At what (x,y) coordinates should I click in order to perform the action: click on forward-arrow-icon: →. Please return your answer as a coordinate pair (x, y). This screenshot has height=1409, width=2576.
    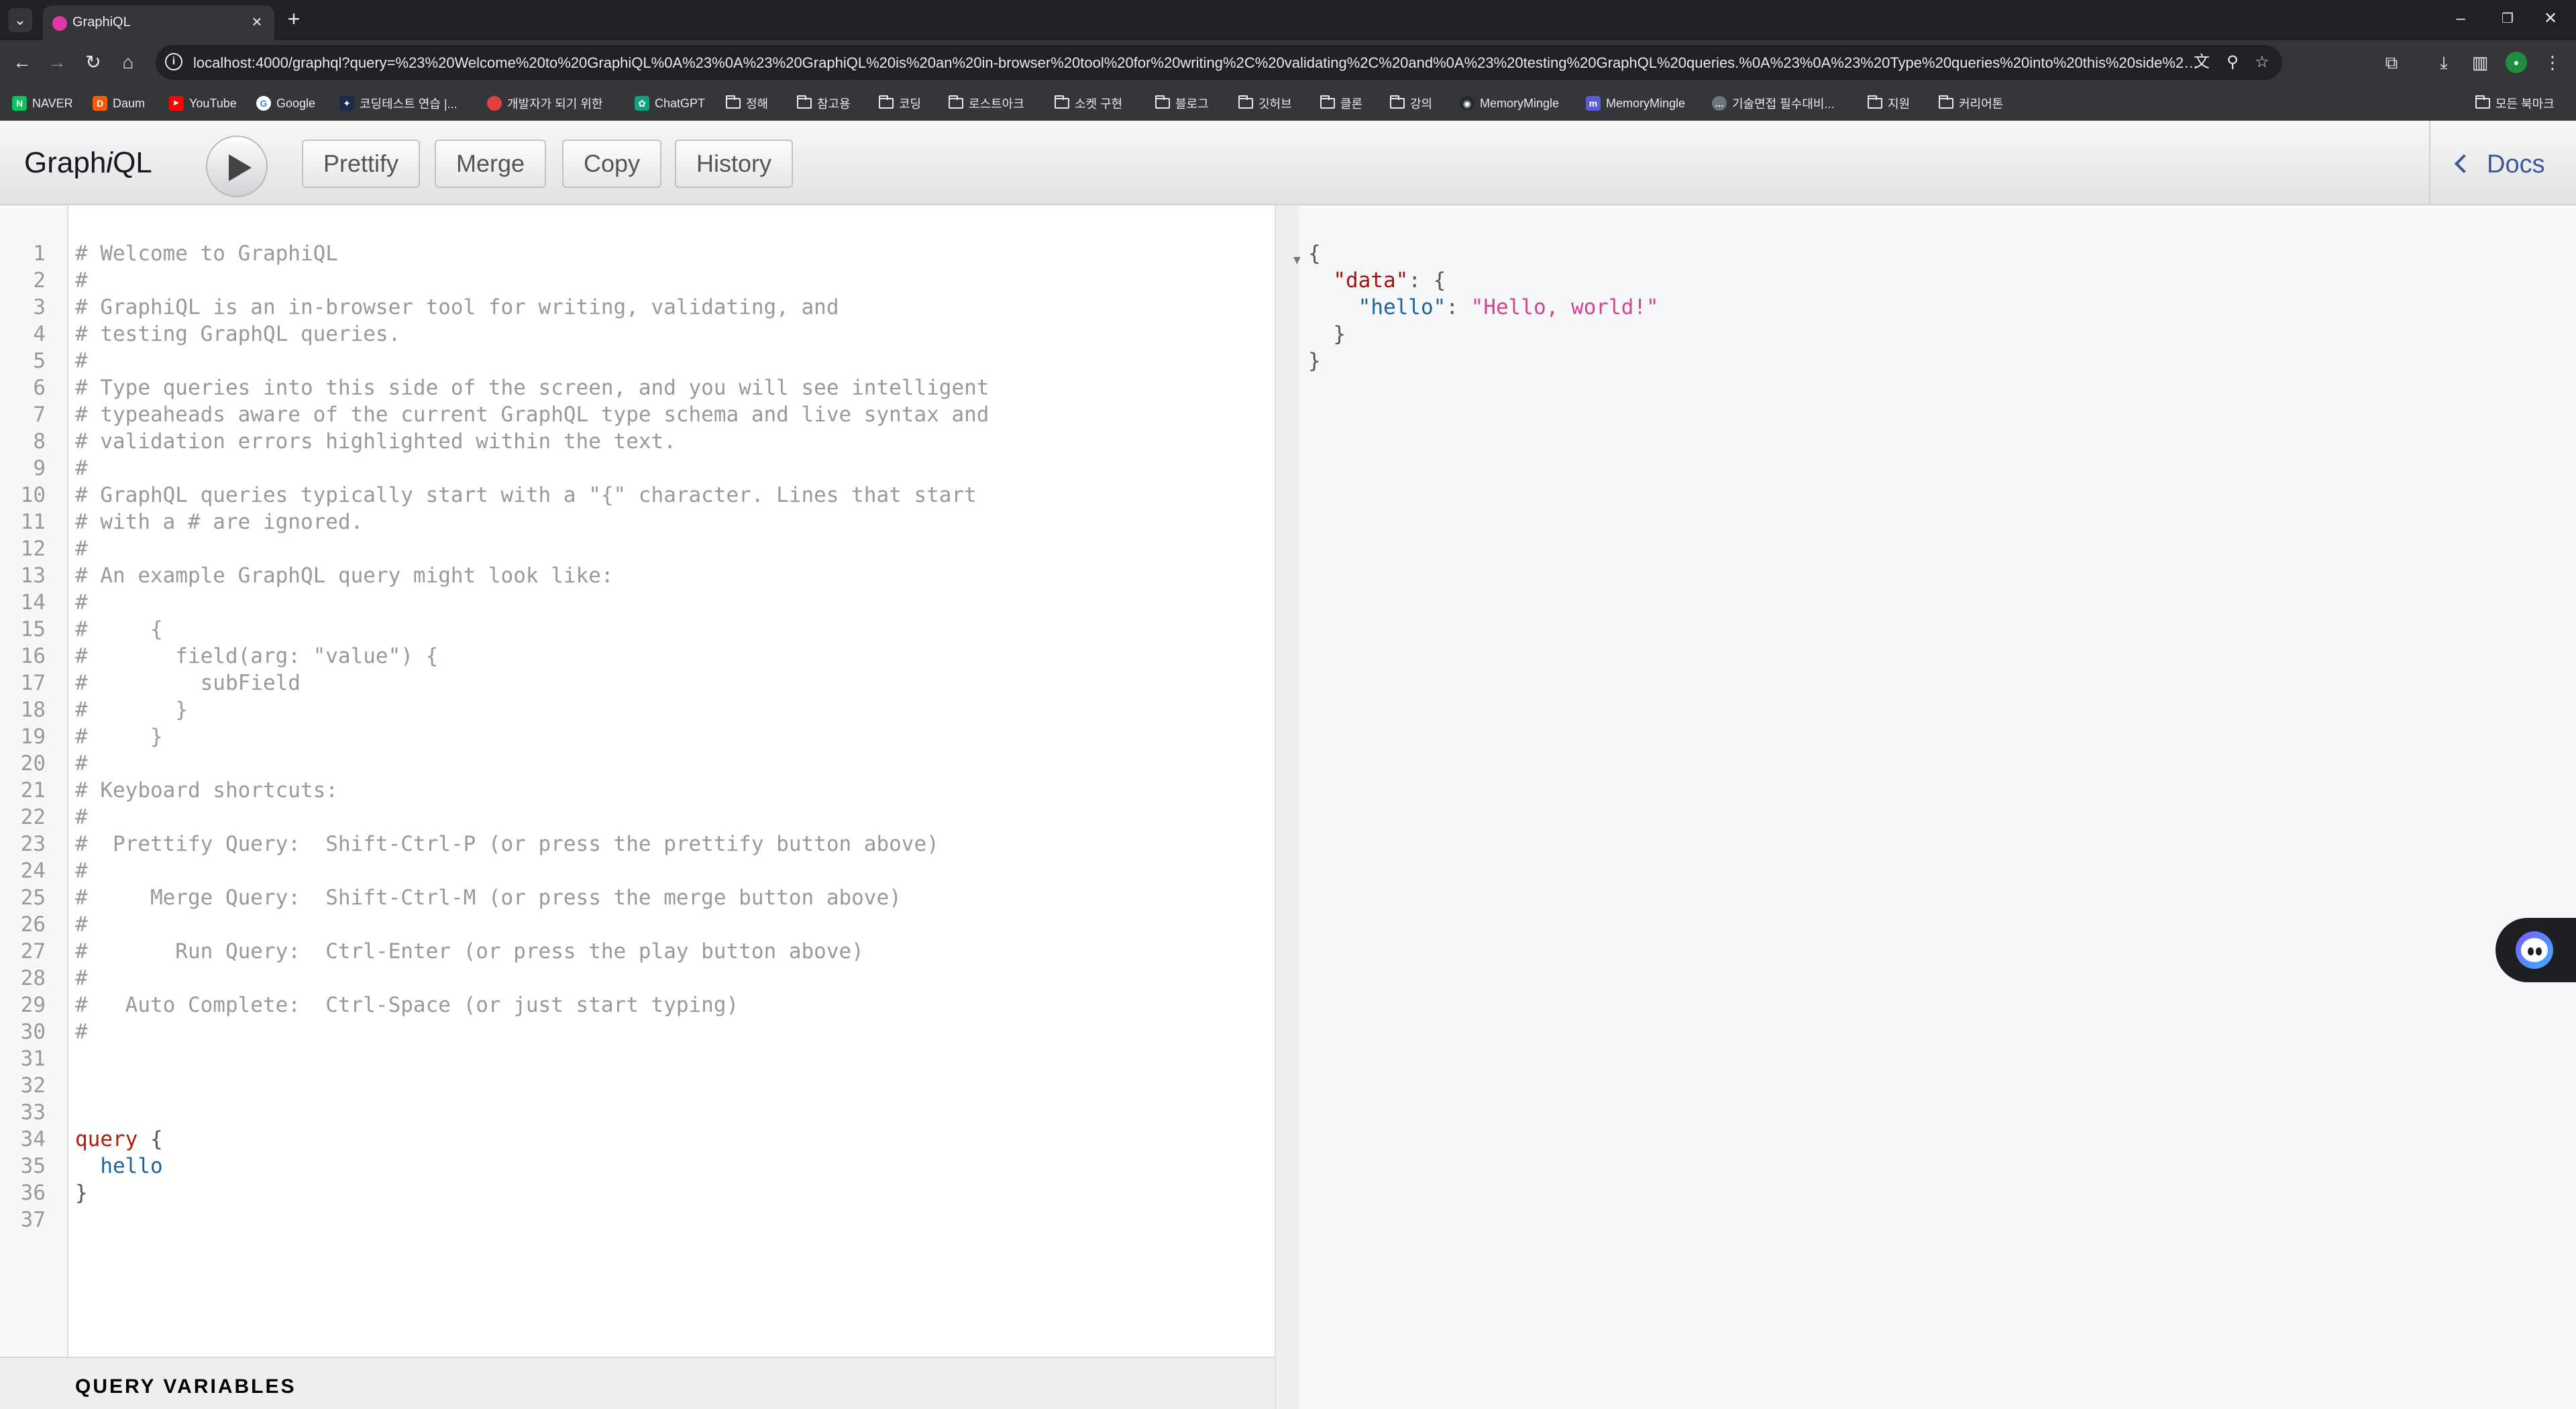
    Looking at the image, I should click on (57, 62).